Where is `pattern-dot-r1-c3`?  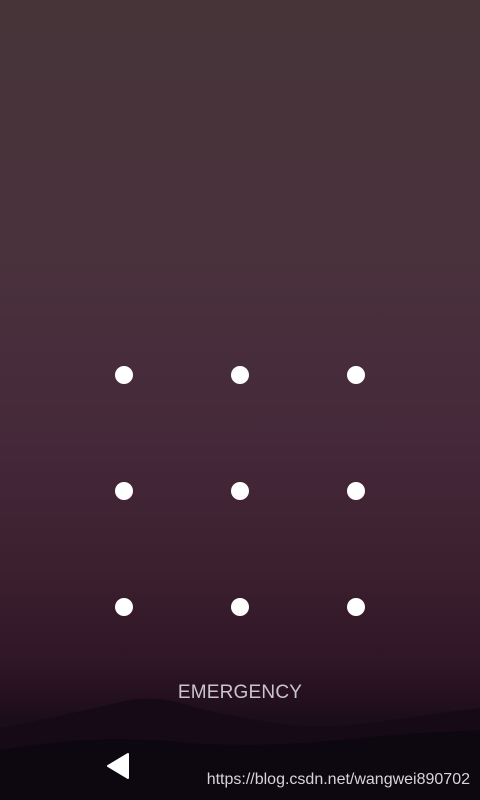
pattern-dot-r1-c3 is located at coordinates (356, 375).